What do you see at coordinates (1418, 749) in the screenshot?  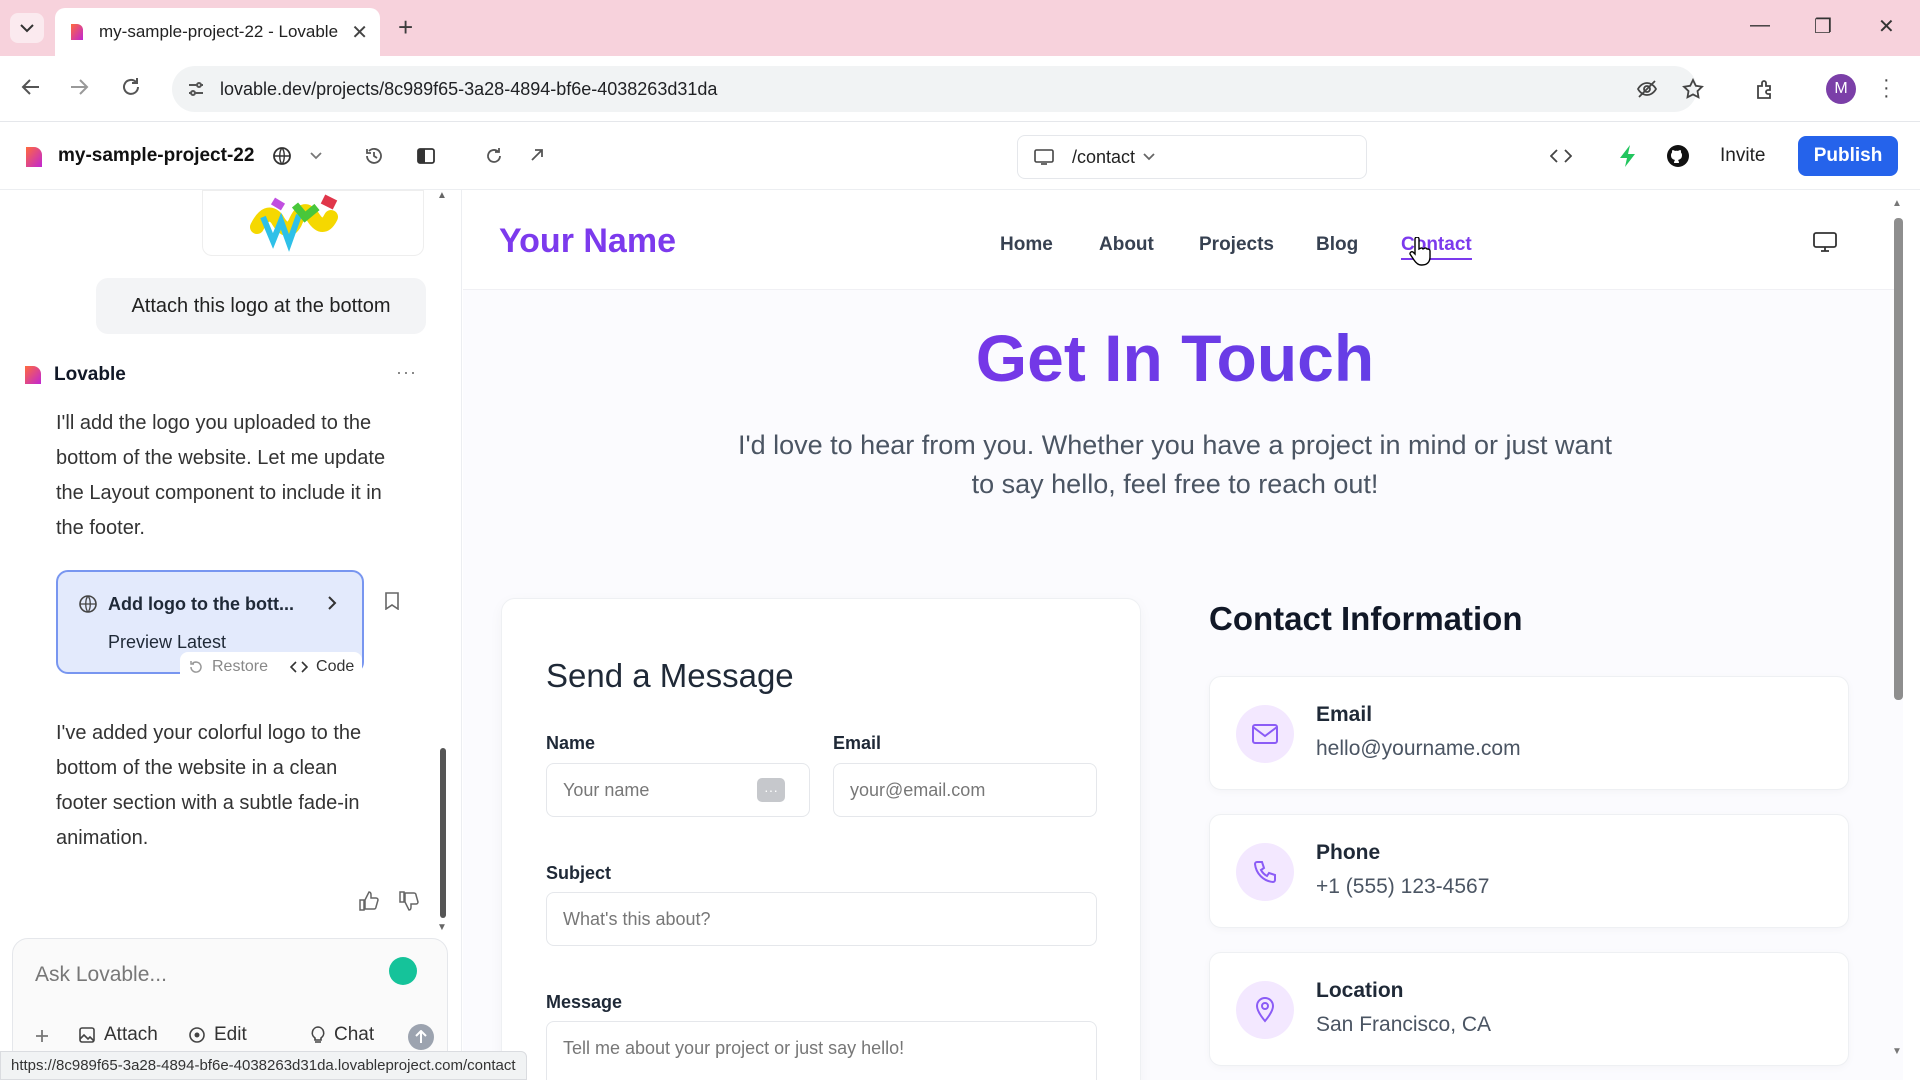 I see `contact-email-value: hello@yourname.com` at bounding box center [1418, 749].